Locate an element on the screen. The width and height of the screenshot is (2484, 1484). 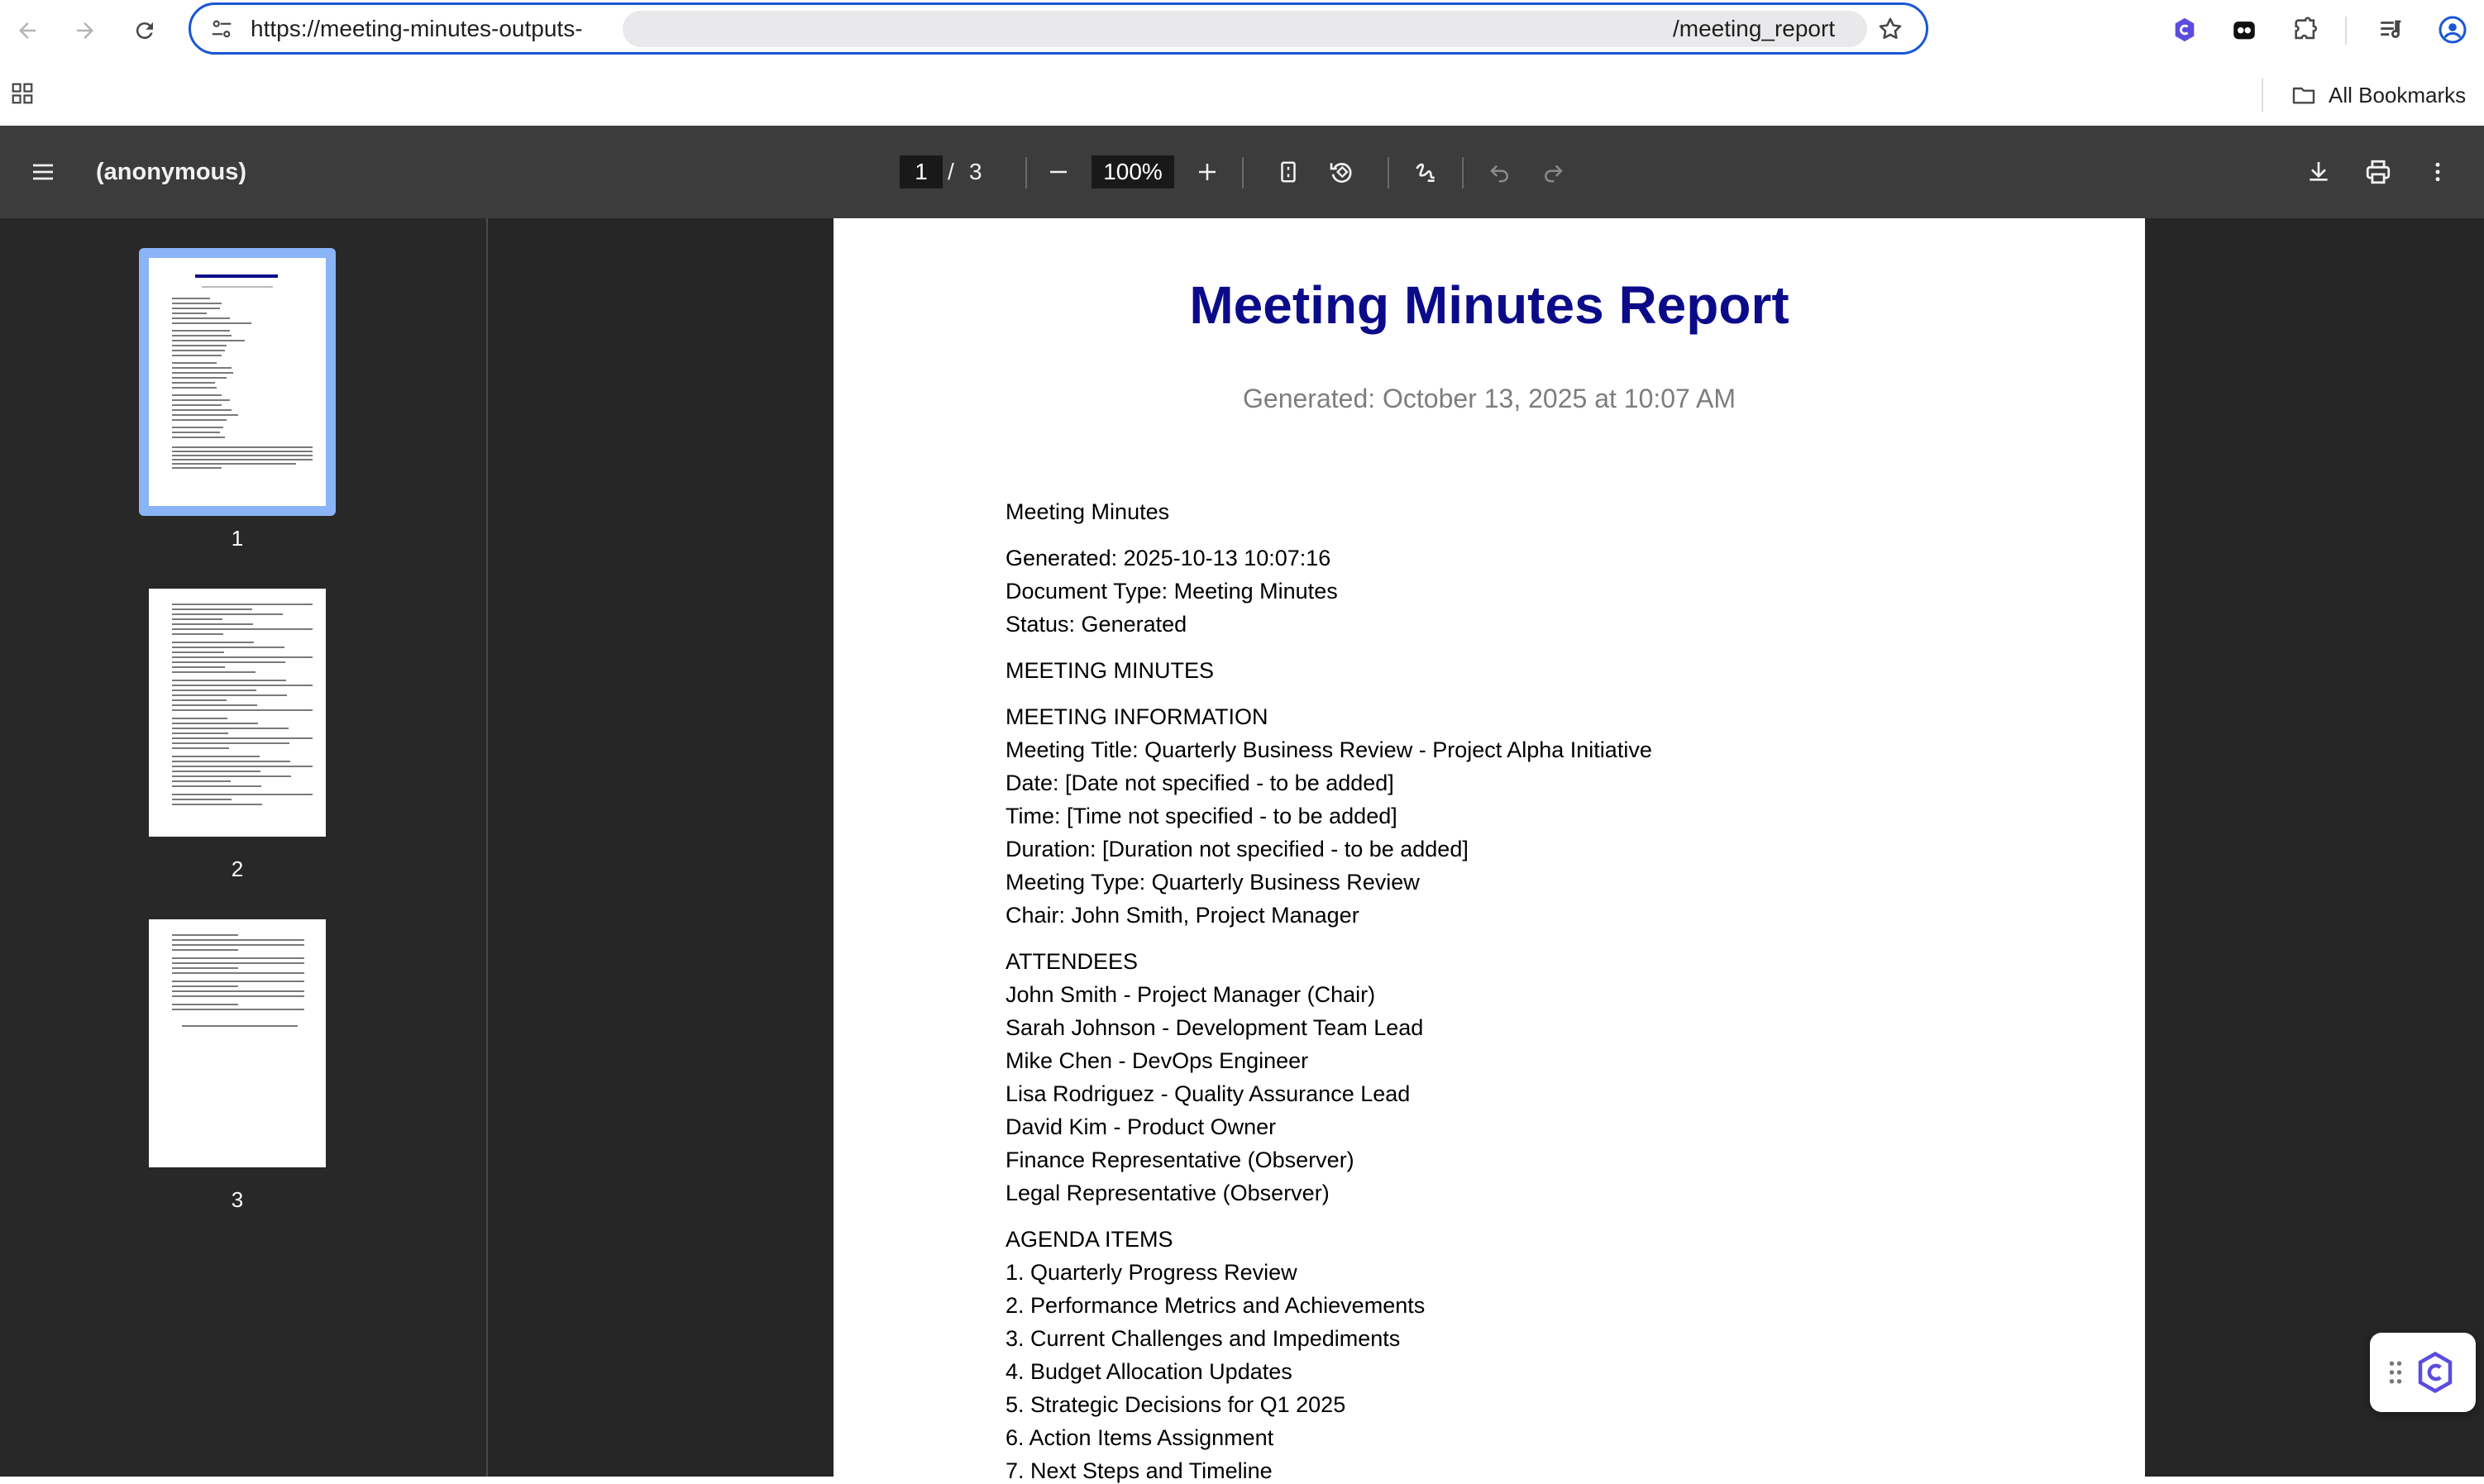
doc-line: 1. Quarterly Progress Review is located at coordinates (1151, 1272).